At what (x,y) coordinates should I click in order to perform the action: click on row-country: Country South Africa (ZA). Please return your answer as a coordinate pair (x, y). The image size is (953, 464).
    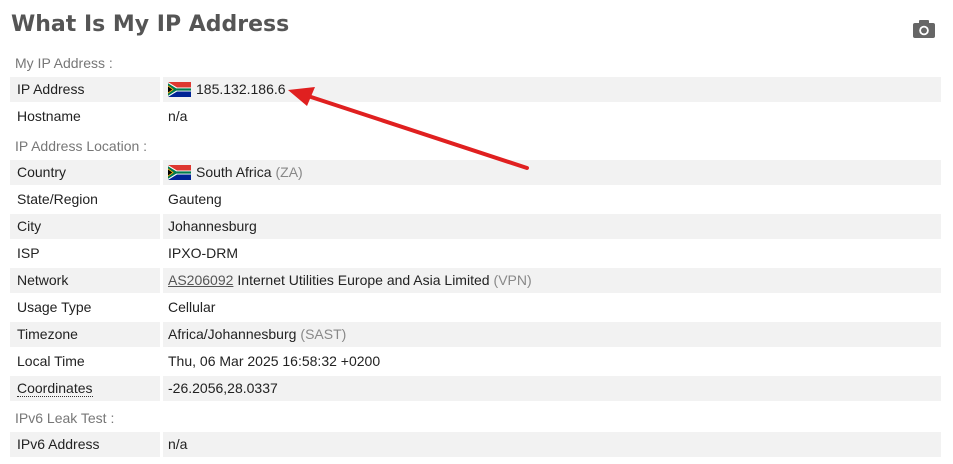
    Looking at the image, I should click on (475, 172).